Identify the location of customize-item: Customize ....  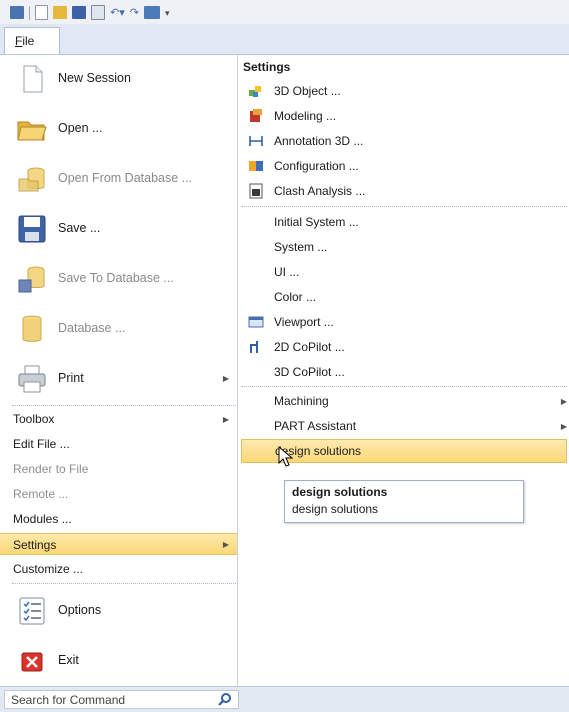
(118, 569).